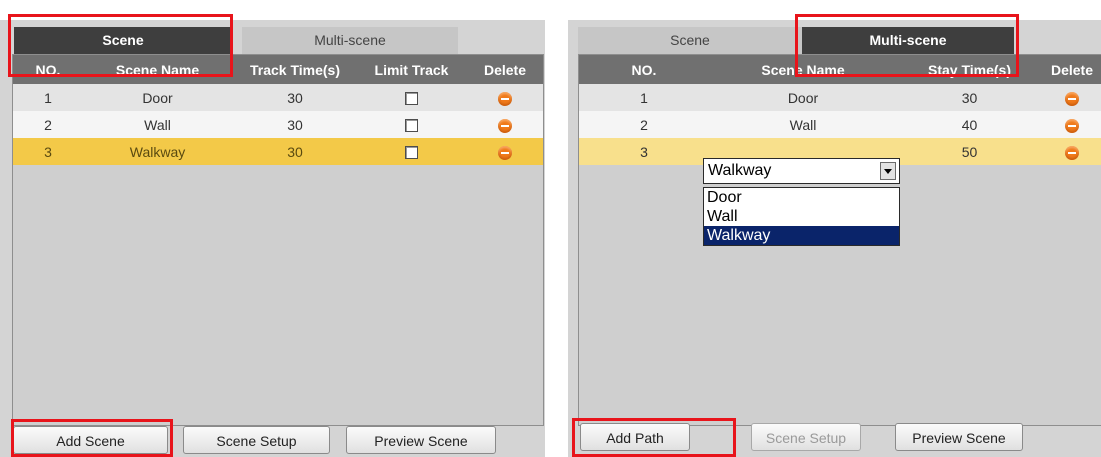 The image size is (1101, 457). I want to click on scene-name-select: Walkway, so click(801, 171).